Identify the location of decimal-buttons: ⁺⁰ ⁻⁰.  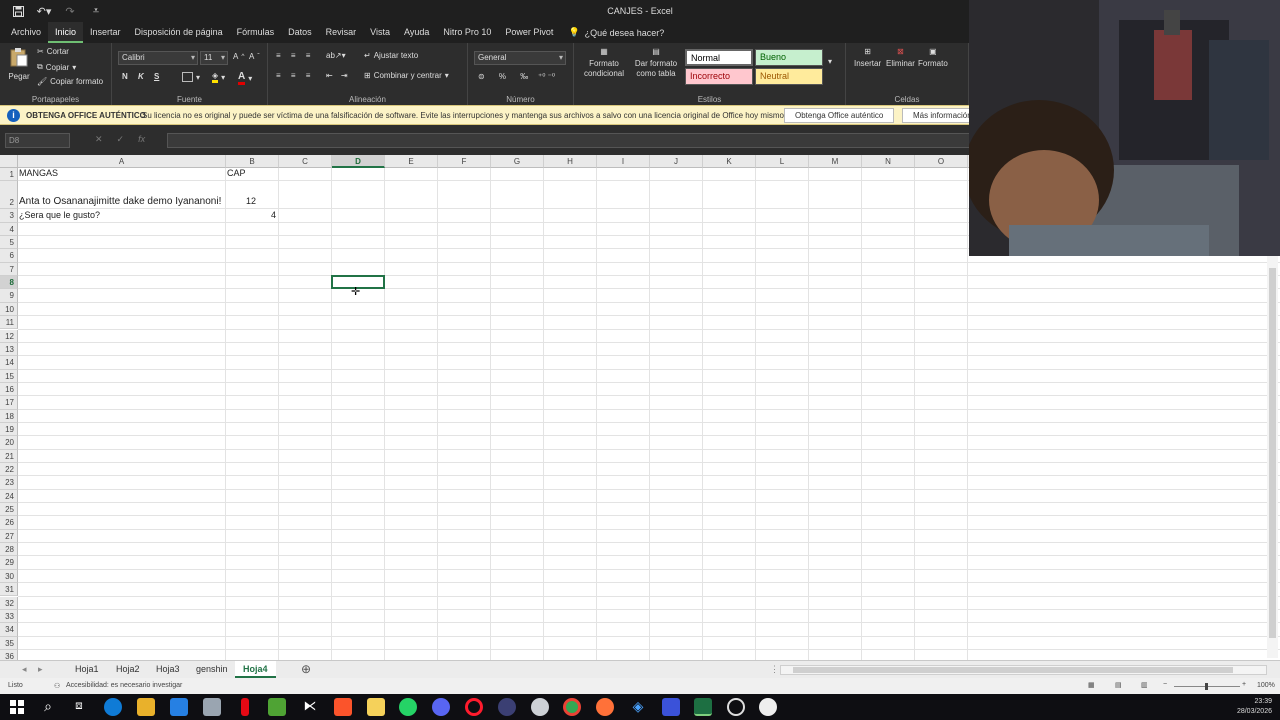
(546, 76).